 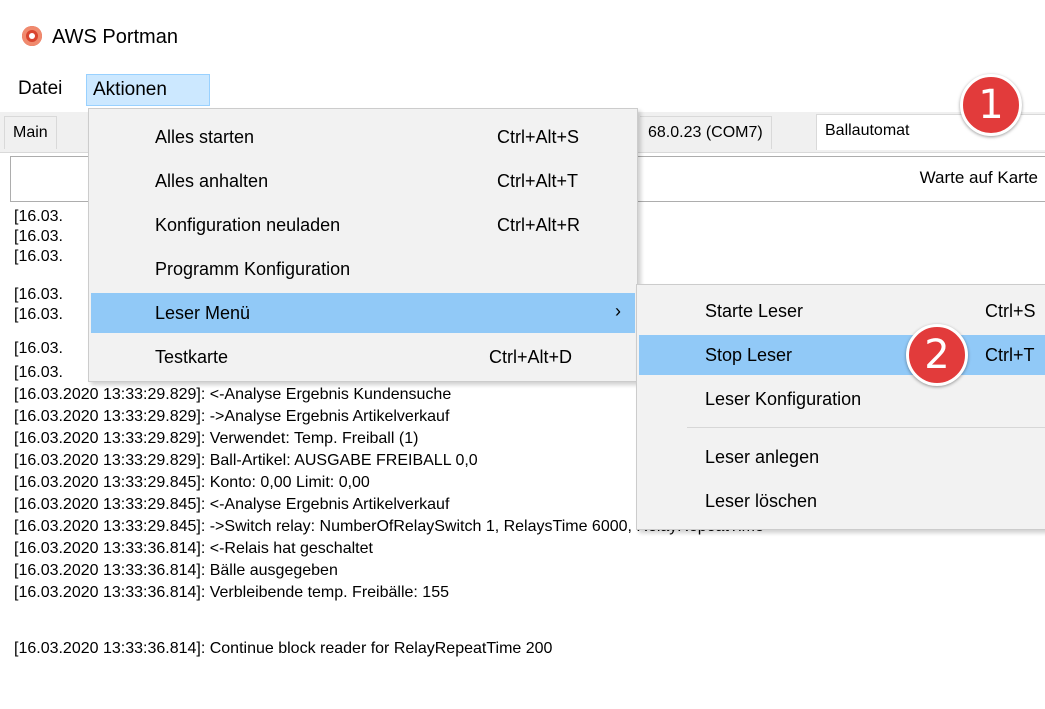 What do you see at coordinates (531, 357) in the screenshot?
I see `menu-item-shortcut: Ctrl+Alt+D` at bounding box center [531, 357].